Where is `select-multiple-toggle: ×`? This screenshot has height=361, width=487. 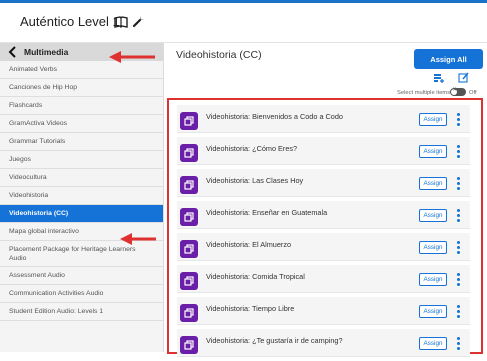
select-multiple-toggle: × is located at coordinates (458, 91).